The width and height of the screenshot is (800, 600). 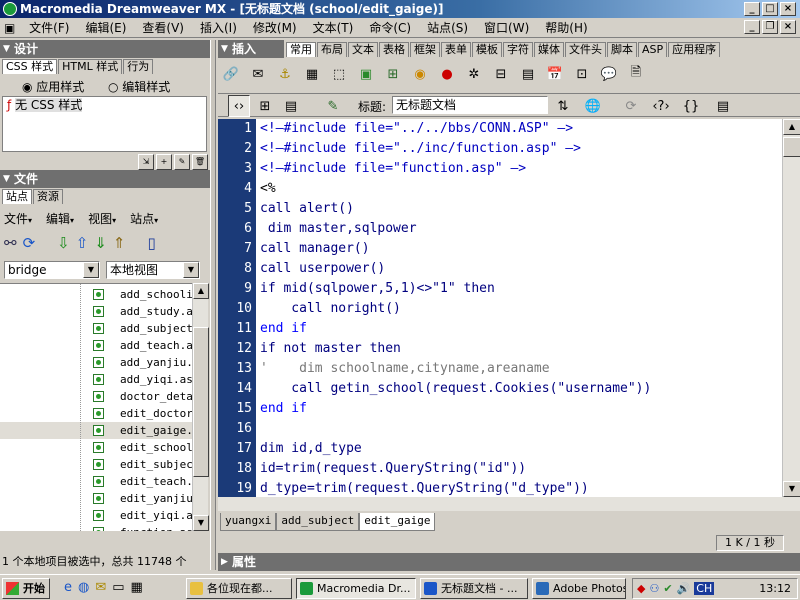 I want to click on maximize-button: □, so click(x=770, y=9).